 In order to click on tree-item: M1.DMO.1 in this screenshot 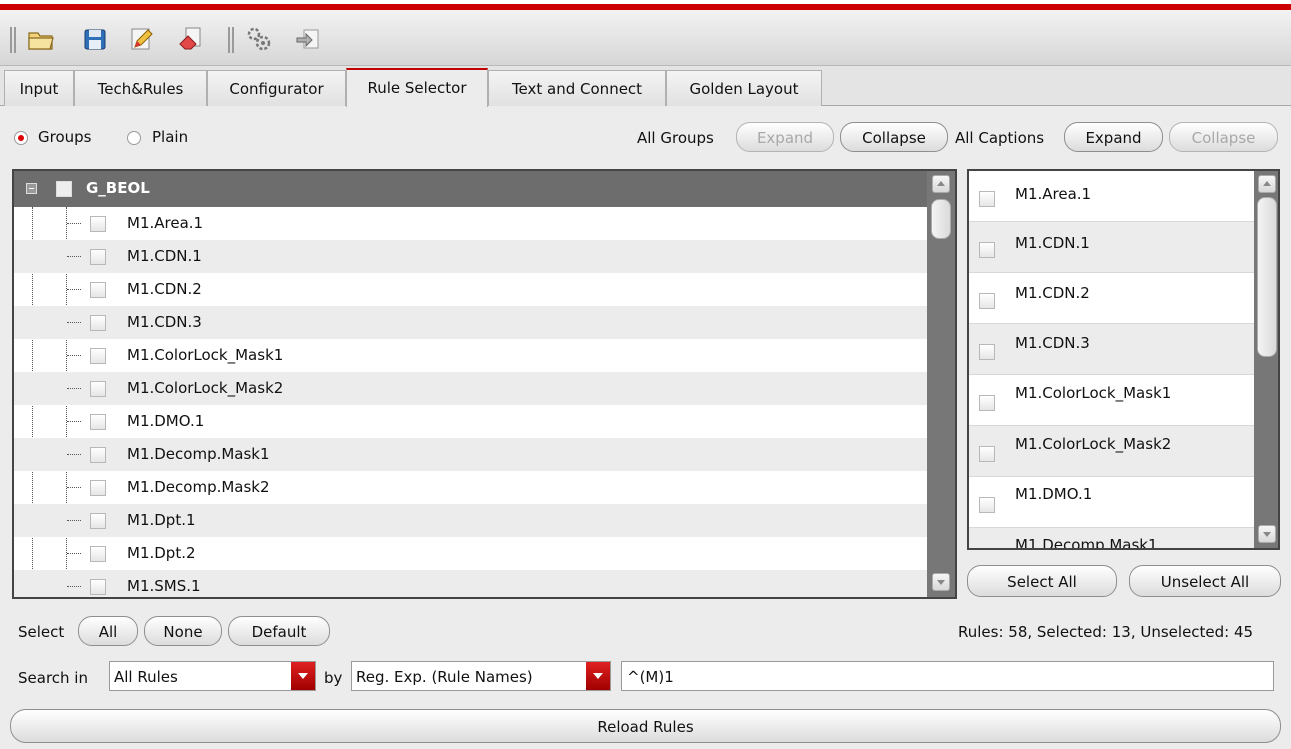, I will do `click(470, 421)`.